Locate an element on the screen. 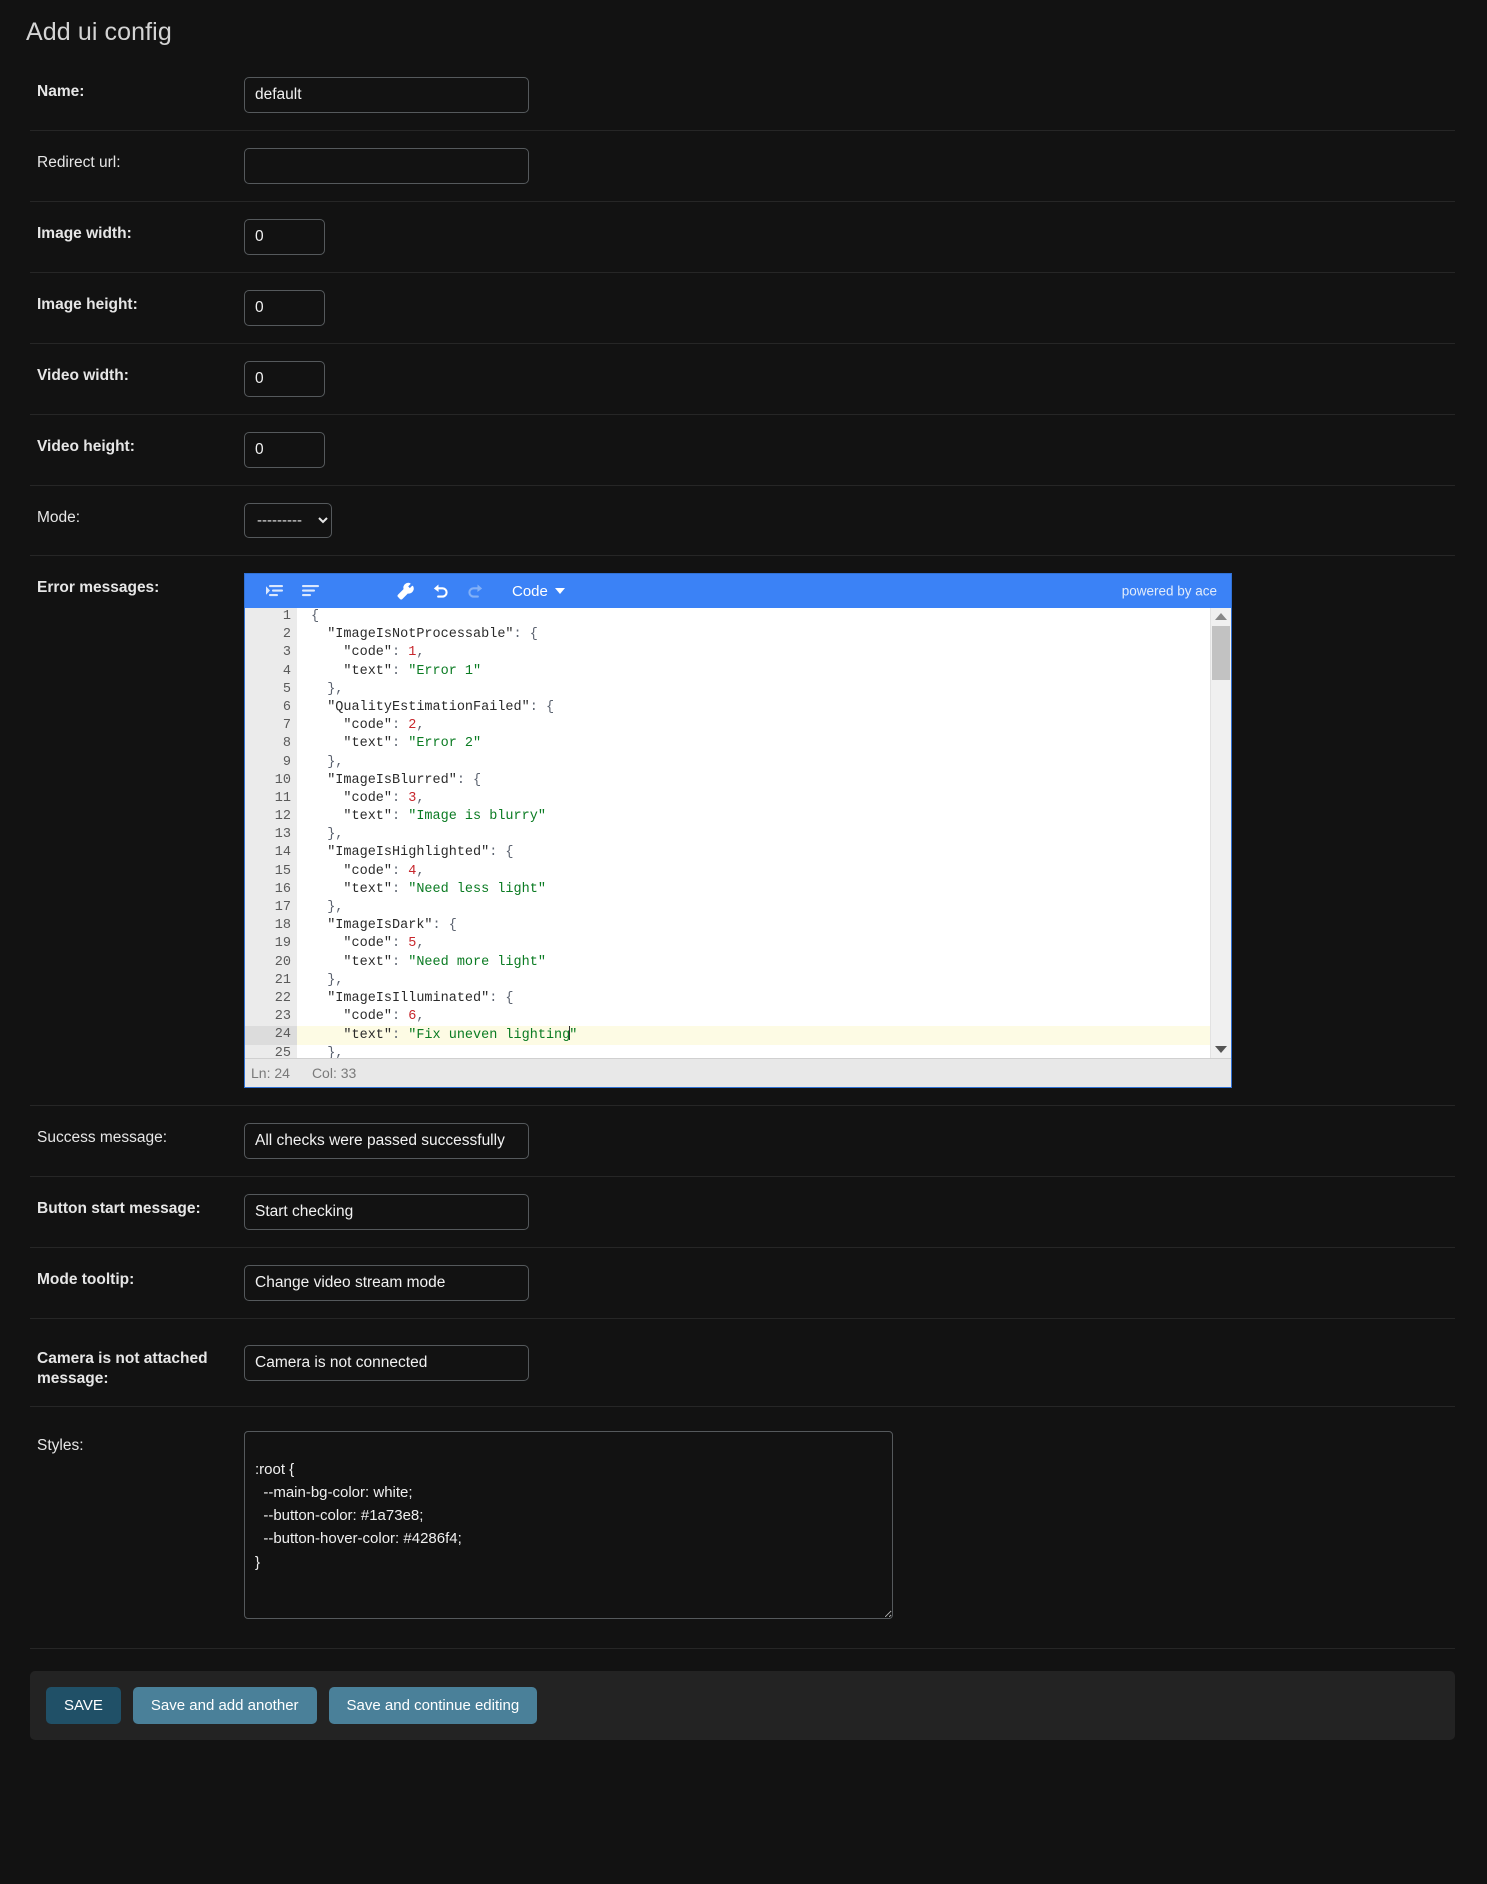 The width and height of the screenshot is (1487, 1884). form-row-button-start-message: Button start message: is located at coordinates (742, 1212).